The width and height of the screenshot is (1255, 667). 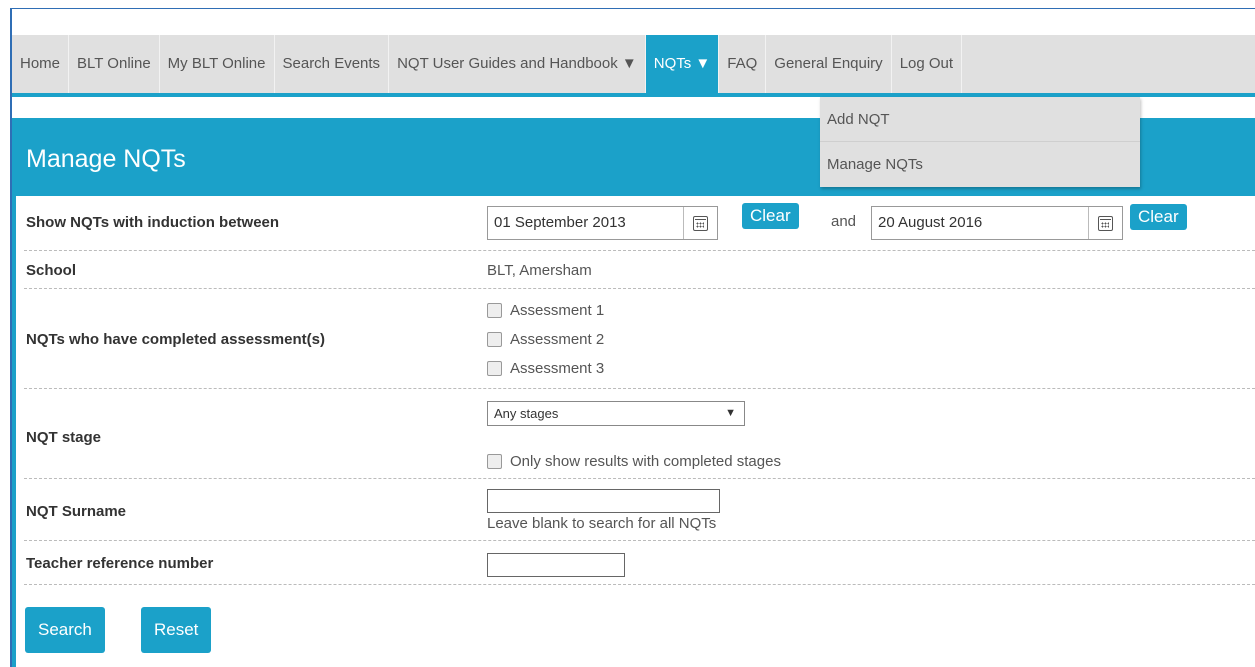 I want to click on row-school: School BLT, Amersham, so click(x=639, y=270).